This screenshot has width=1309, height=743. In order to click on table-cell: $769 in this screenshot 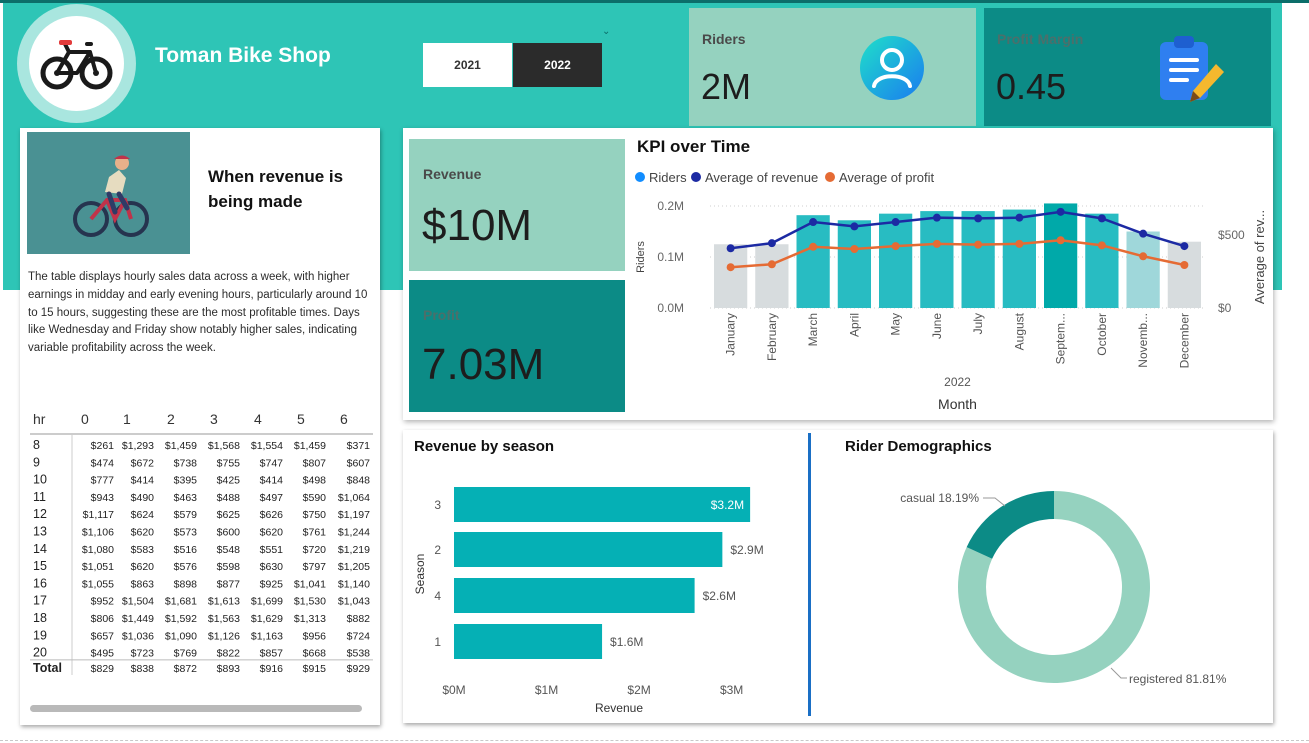, I will do `click(186, 654)`.